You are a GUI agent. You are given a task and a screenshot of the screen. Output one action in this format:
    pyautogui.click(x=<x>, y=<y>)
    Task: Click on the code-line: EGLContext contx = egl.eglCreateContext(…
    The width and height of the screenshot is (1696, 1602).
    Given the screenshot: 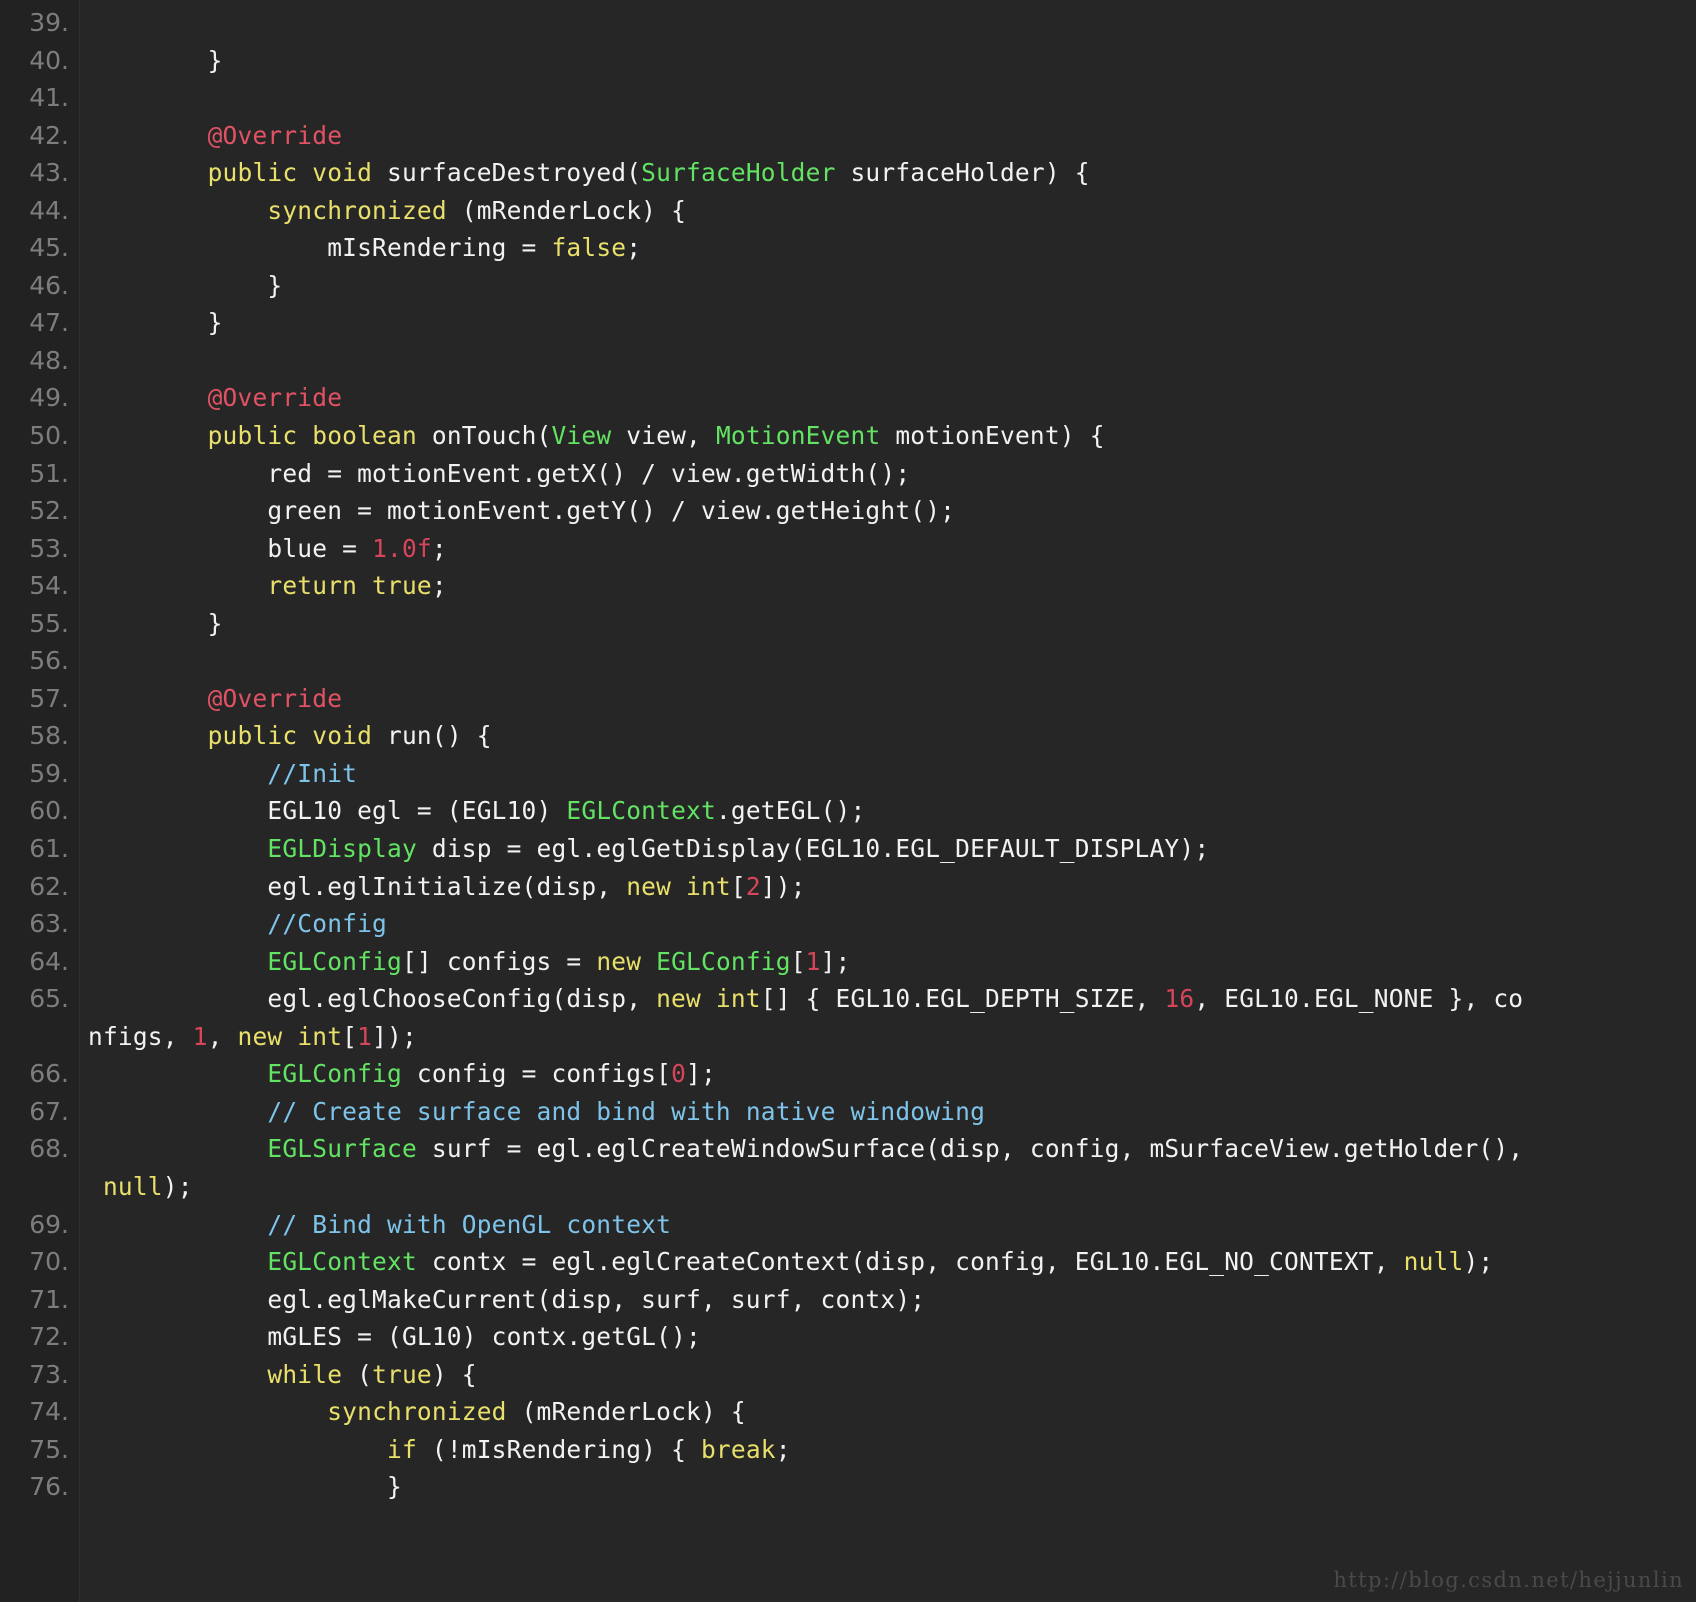 What is the action you would take?
    pyautogui.click(x=892, y=1262)
    